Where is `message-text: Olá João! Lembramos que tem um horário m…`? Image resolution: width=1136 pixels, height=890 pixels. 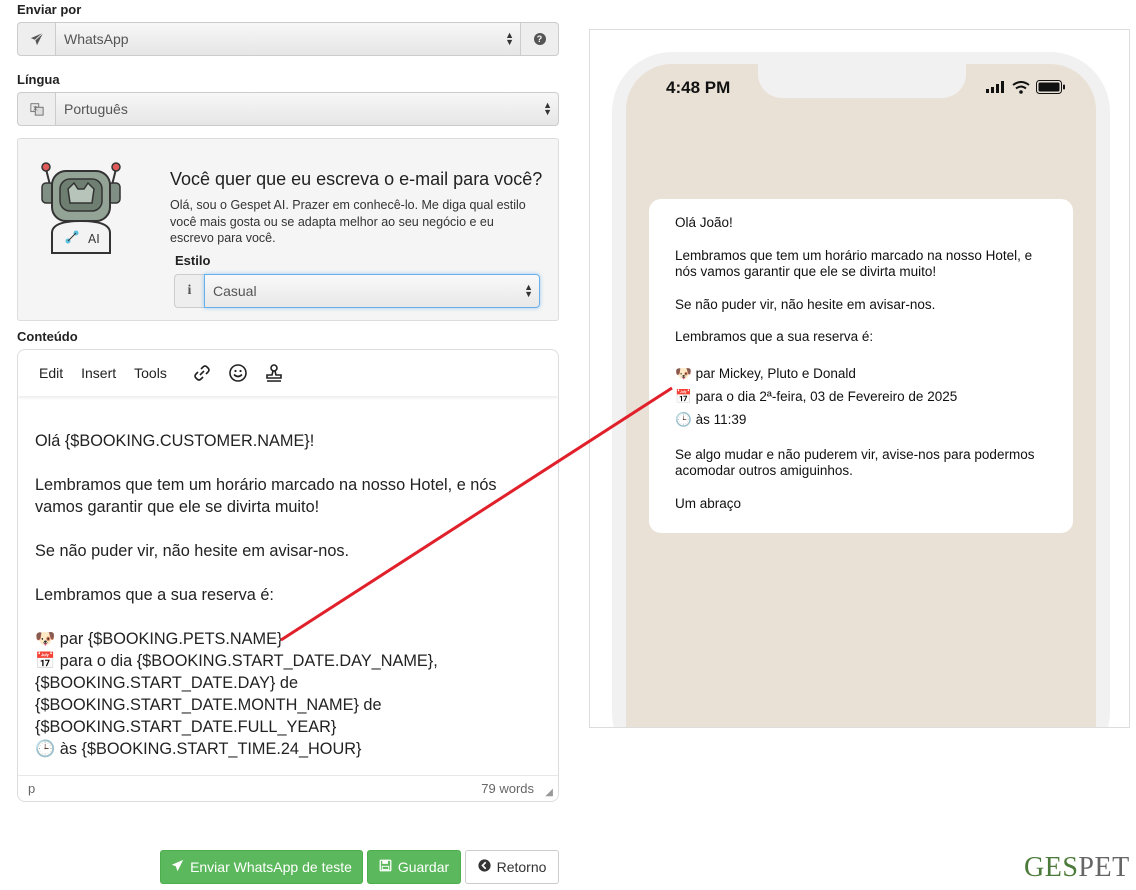 message-text: Olá João! Lembramos que tem um horário m… is located at coordinates (865, 363).